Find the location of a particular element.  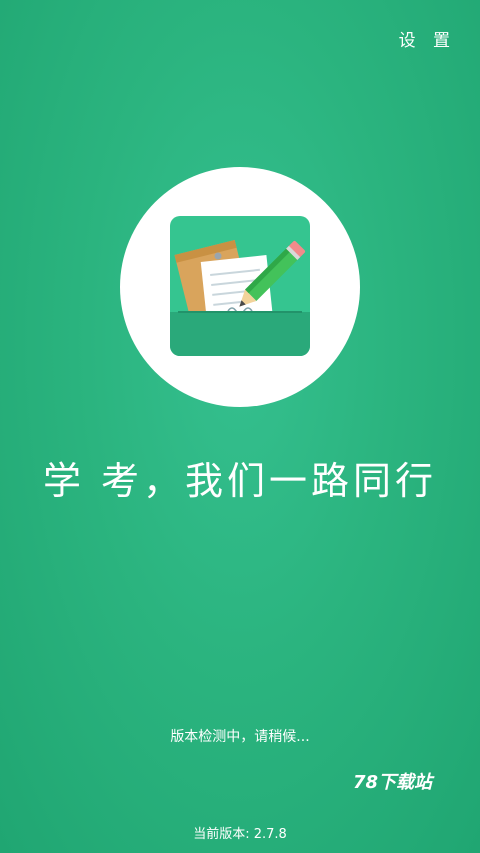

current-version-label: 当前版本: 2.7.8 is located at coordinates (240, 834).